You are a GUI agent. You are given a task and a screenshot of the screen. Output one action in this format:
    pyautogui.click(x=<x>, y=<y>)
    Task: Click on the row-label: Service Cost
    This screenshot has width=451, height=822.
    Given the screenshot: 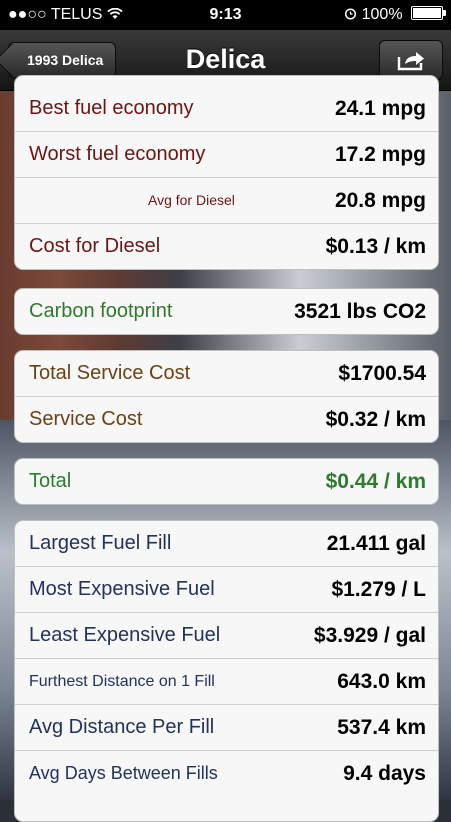 What is the action you would take?
    pyautogui.click(x=86, y=419)
    